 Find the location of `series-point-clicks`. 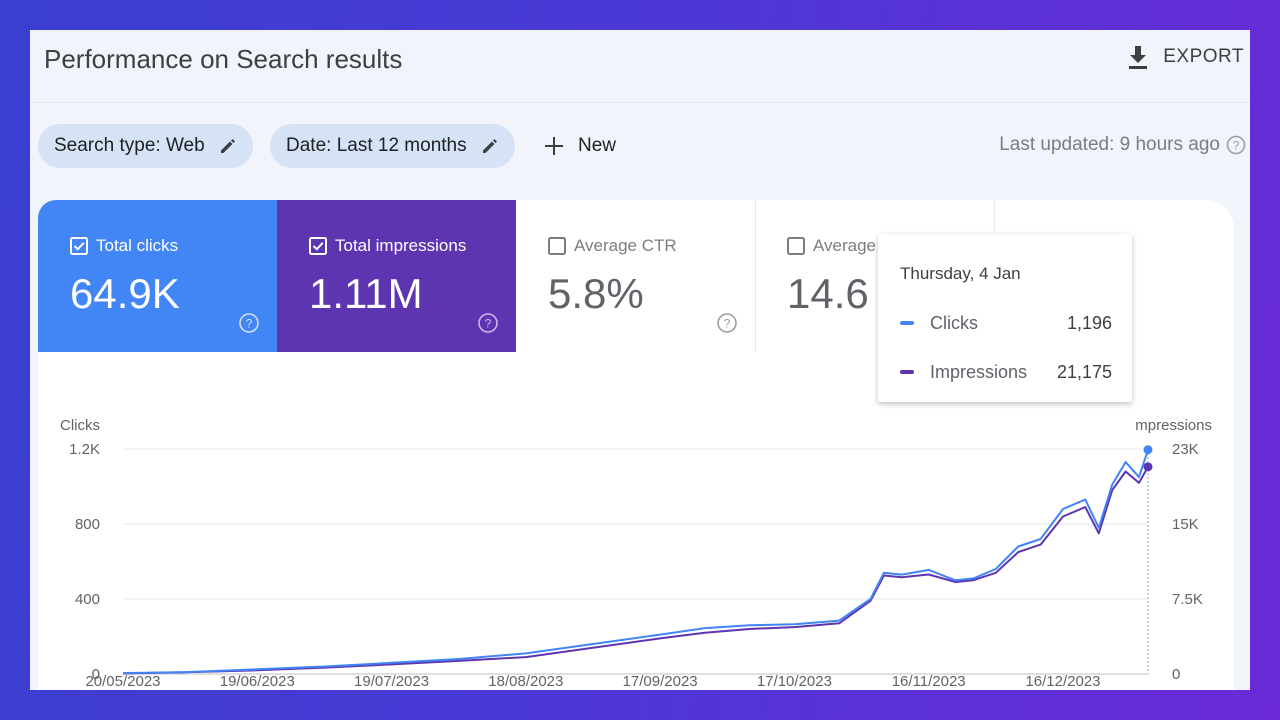

series-point-clicks is located at coordinates (1148, 450).